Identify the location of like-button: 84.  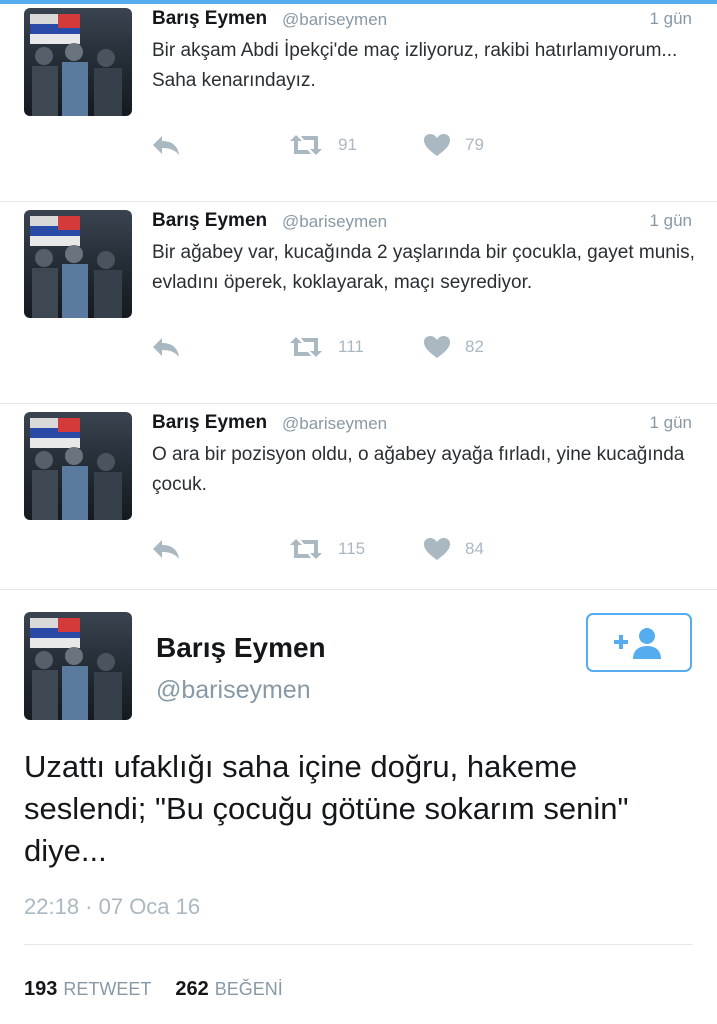
(453, 549).